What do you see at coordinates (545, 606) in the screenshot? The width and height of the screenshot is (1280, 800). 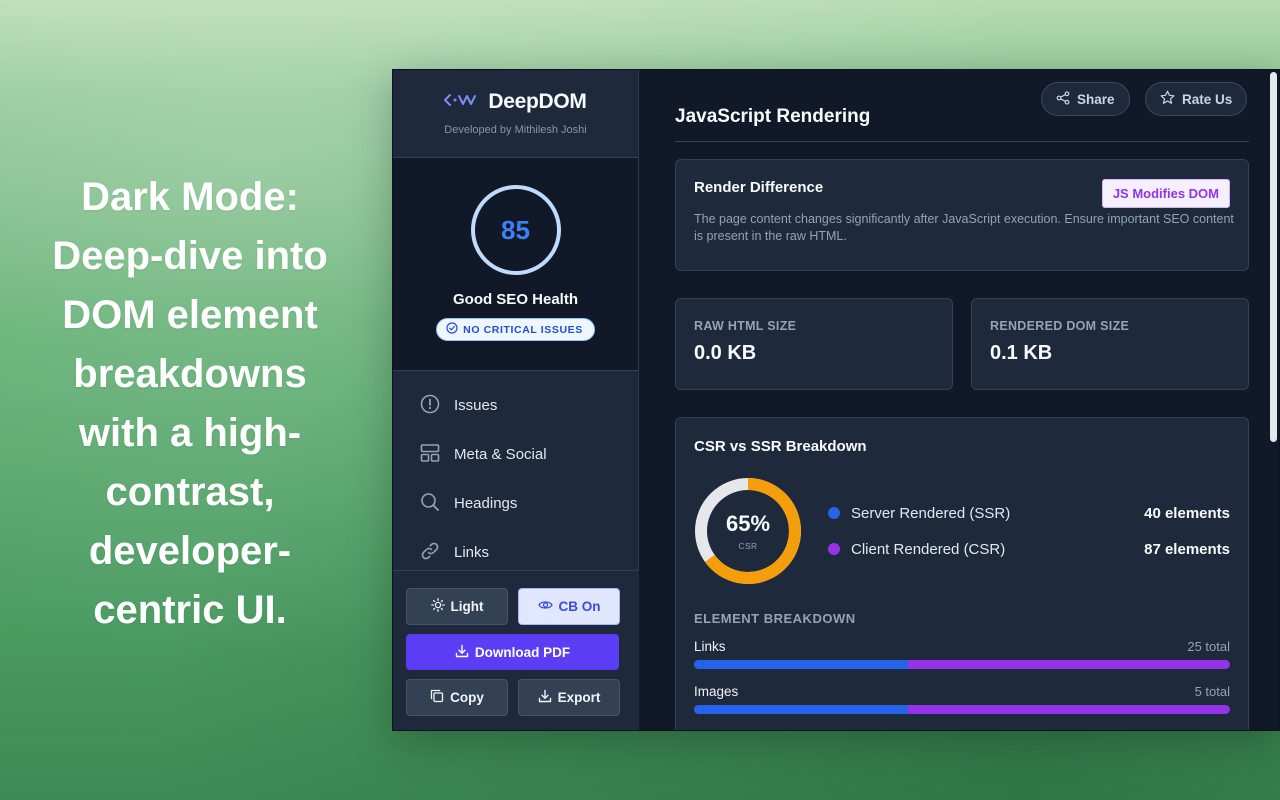 I see `eye-icon` at bounding box center [545, 606].